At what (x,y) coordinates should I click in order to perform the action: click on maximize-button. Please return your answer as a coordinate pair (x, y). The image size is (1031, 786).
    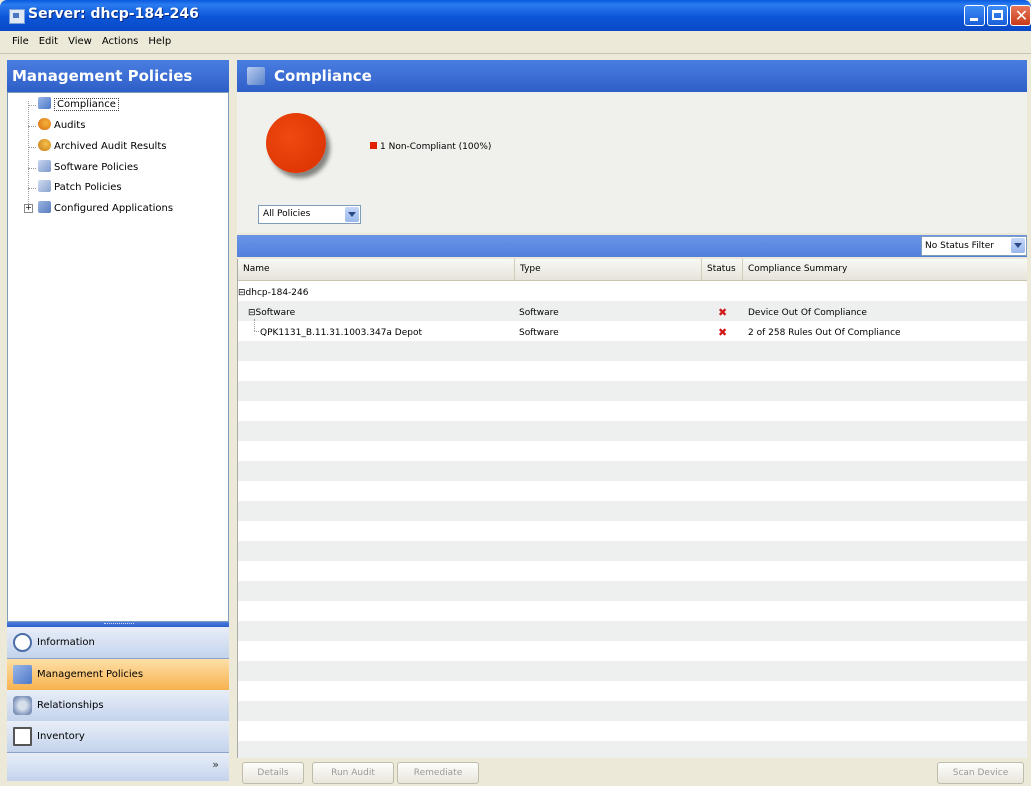
    Looking at the image, I should click on (997, 15).